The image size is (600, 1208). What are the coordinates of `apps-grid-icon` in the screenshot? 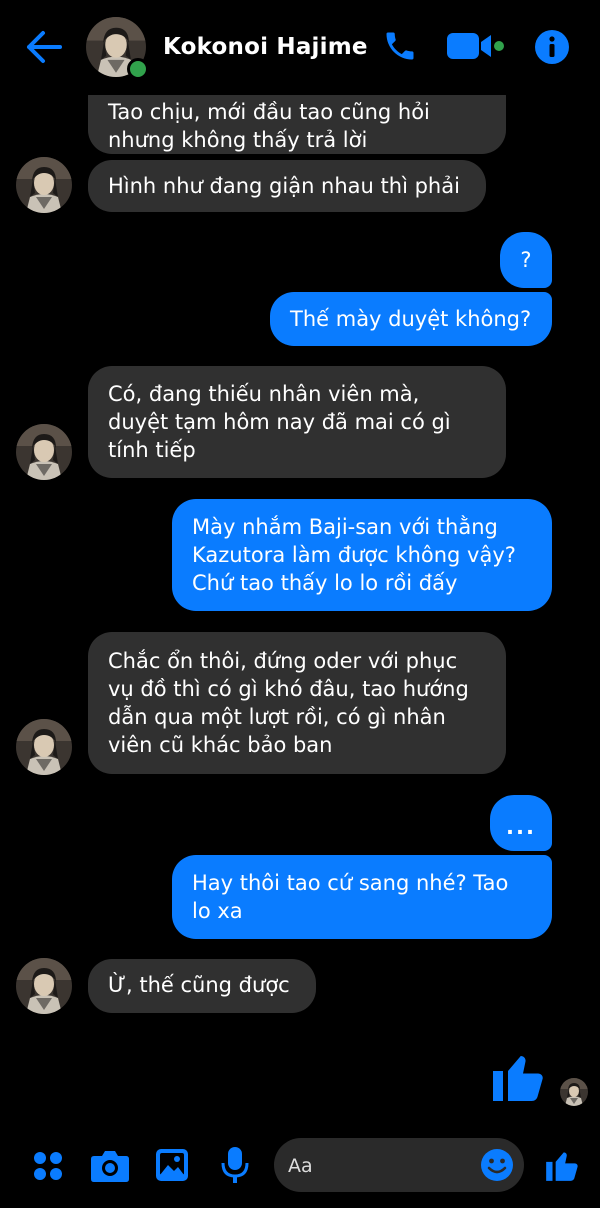 It's located at (48, 1168).